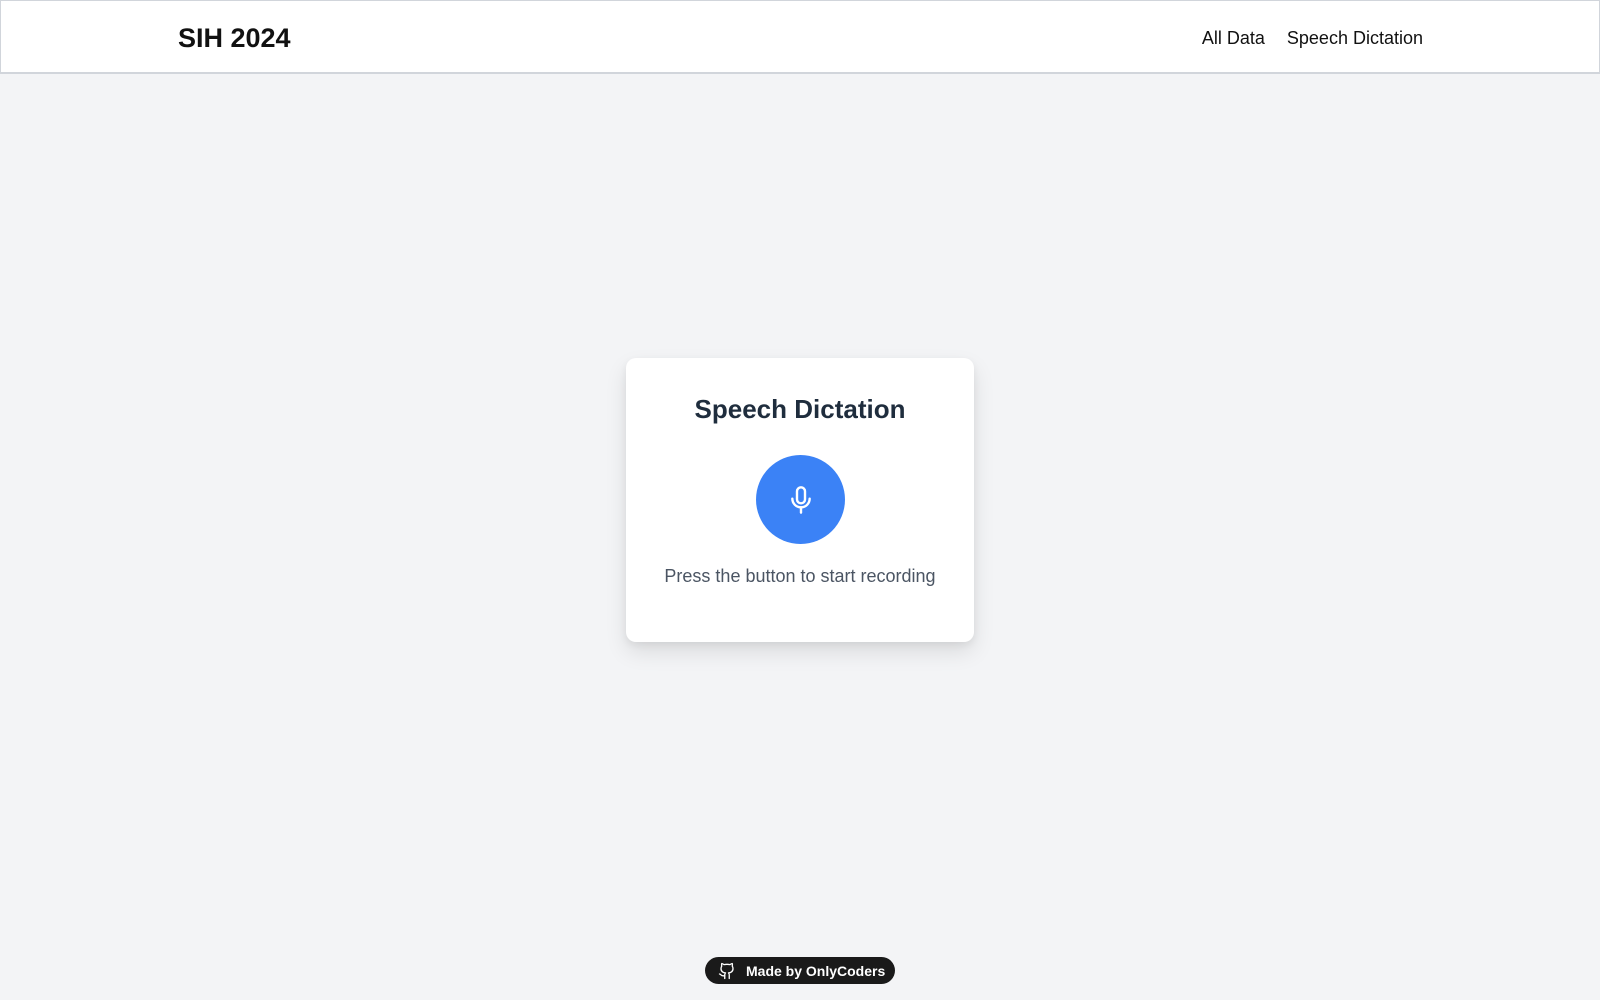 The width and height of the screenshot is (1600, 1000). I want to click on recording-status-text: Press the button to start recording, so click(800, 576).